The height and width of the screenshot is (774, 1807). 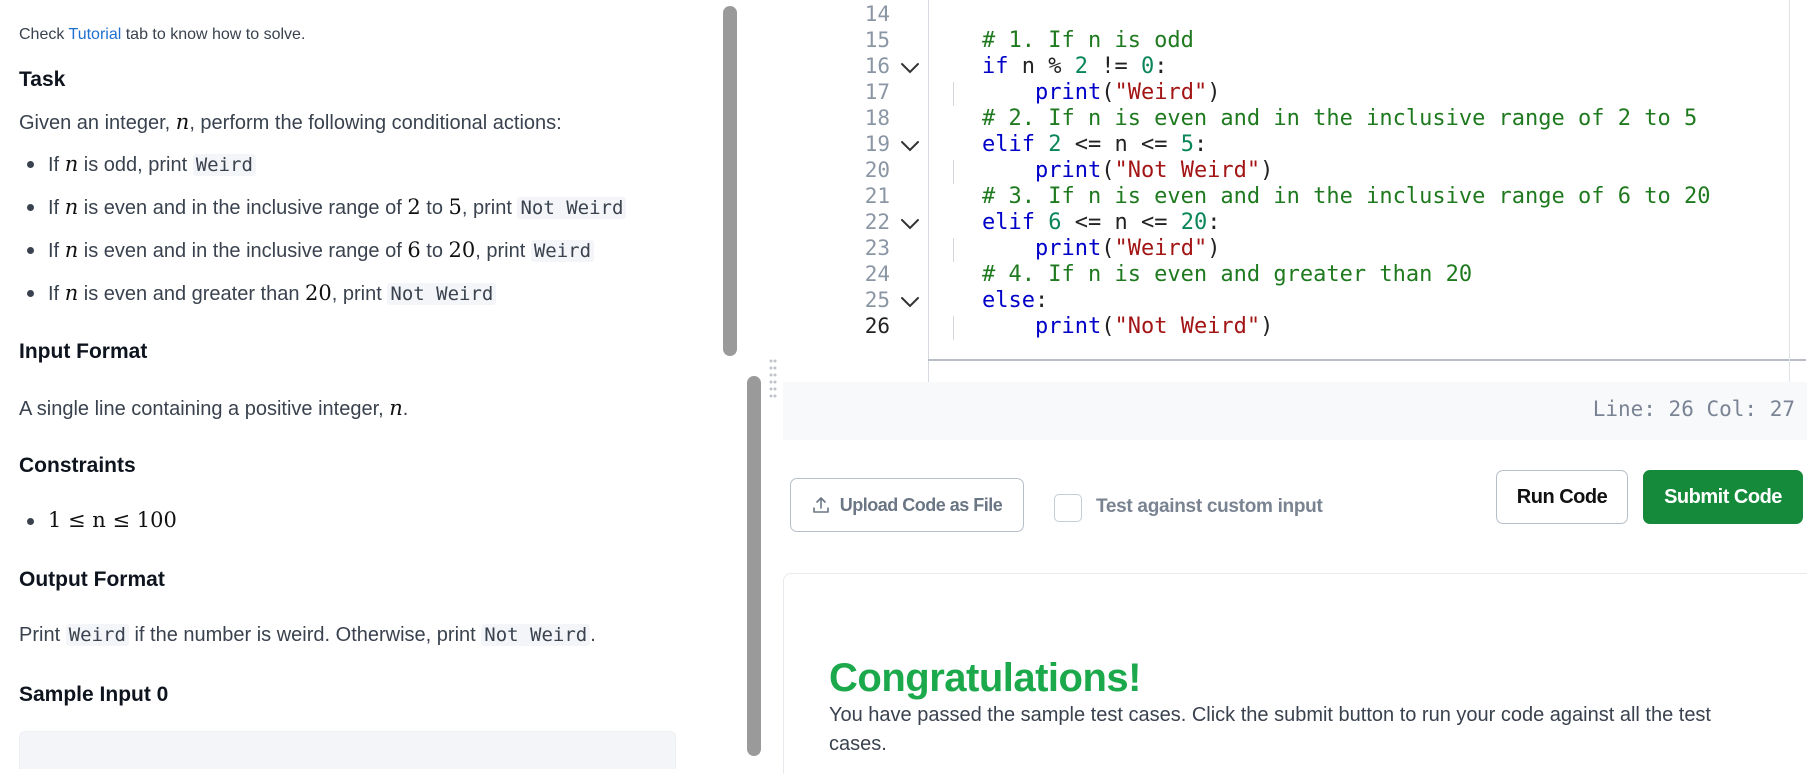 I want to click on line-number: 16, so click(x=877, y=66).